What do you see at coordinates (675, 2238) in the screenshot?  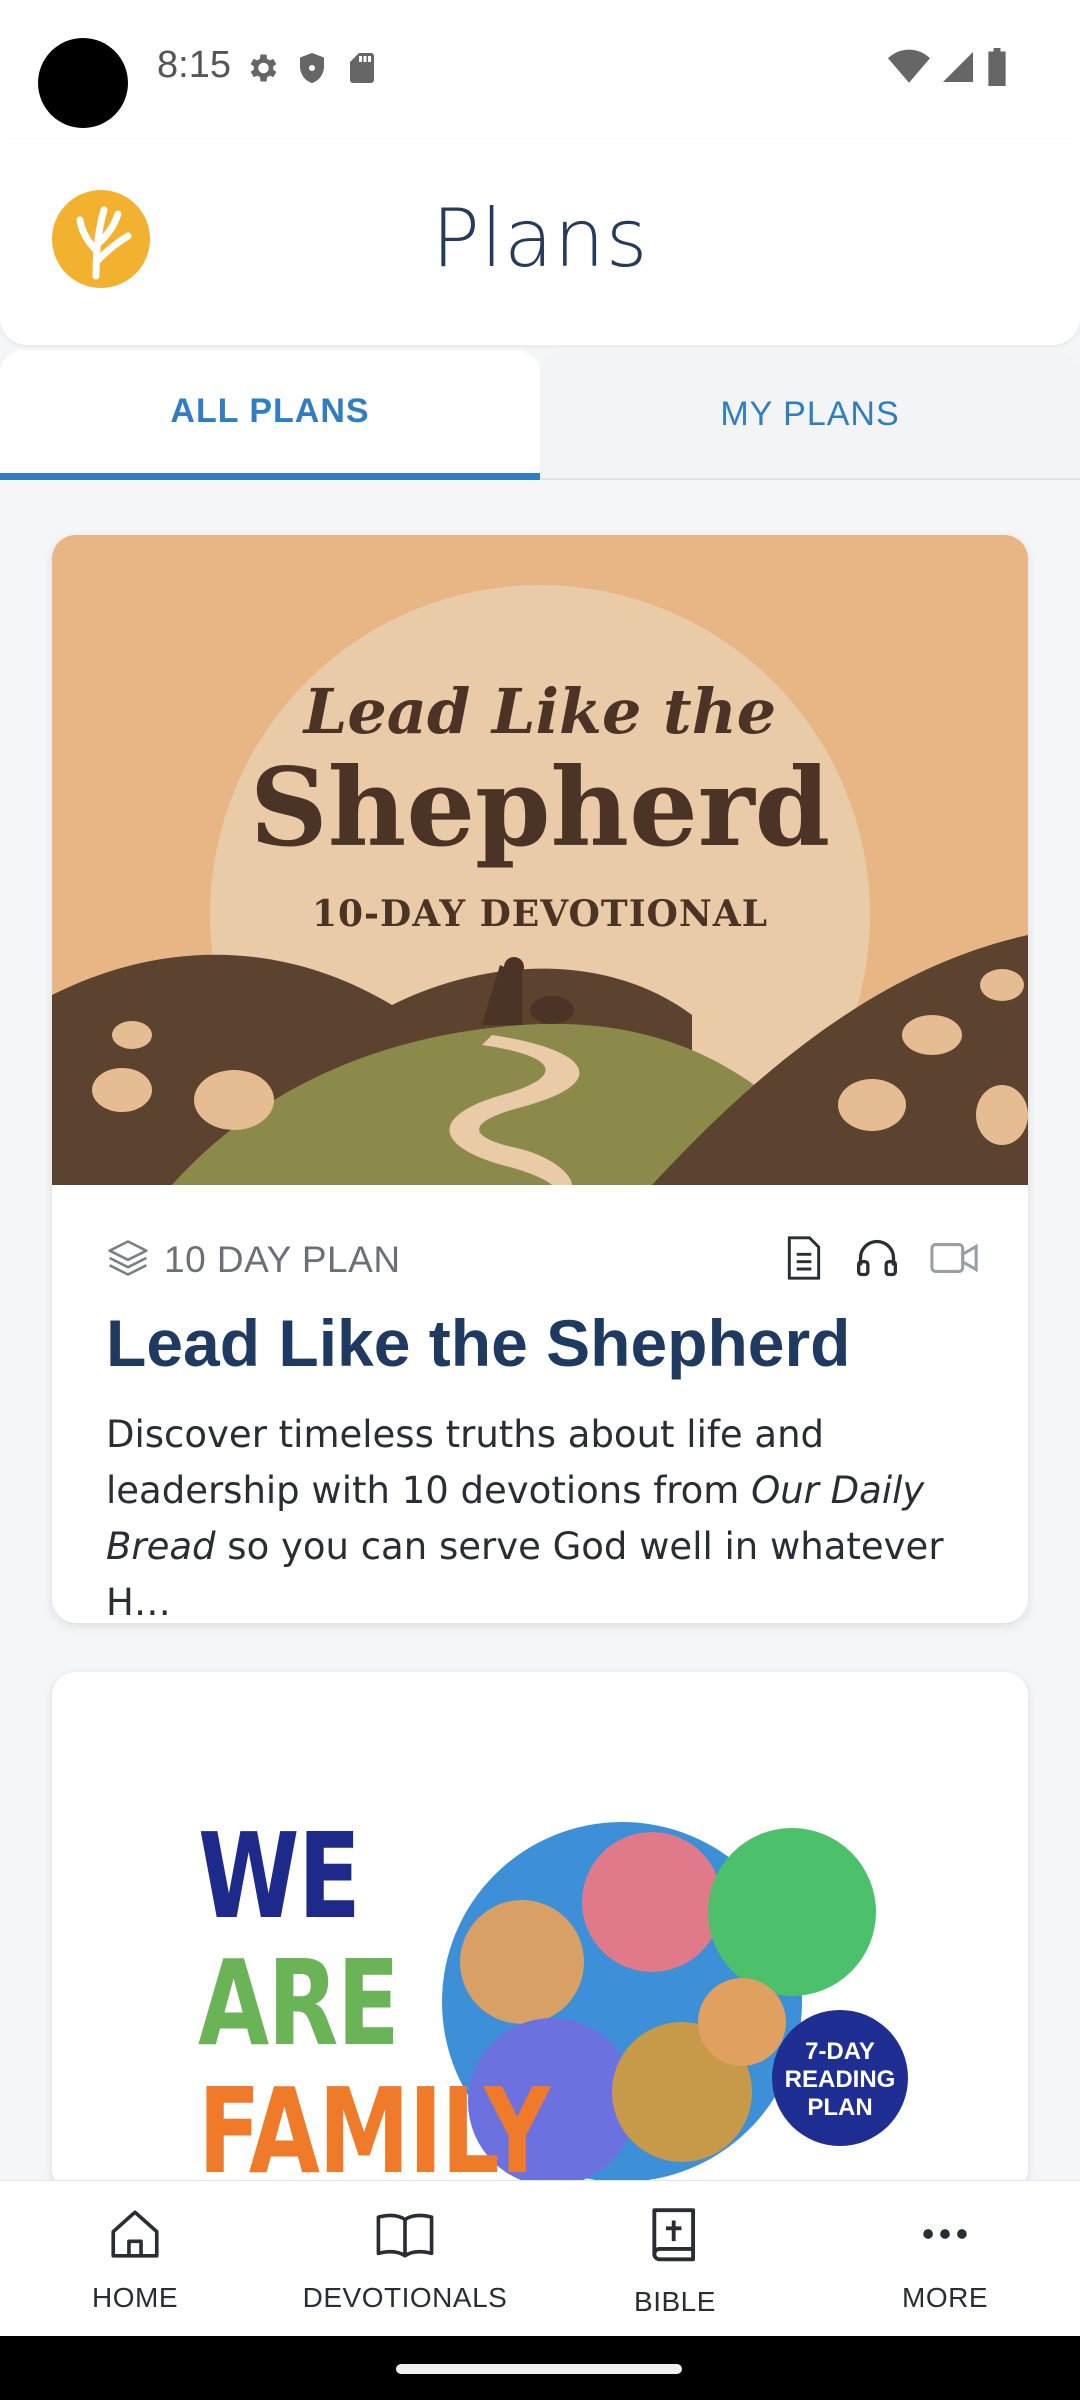 I see `bible-icon` at bounding box center [675, 2238].